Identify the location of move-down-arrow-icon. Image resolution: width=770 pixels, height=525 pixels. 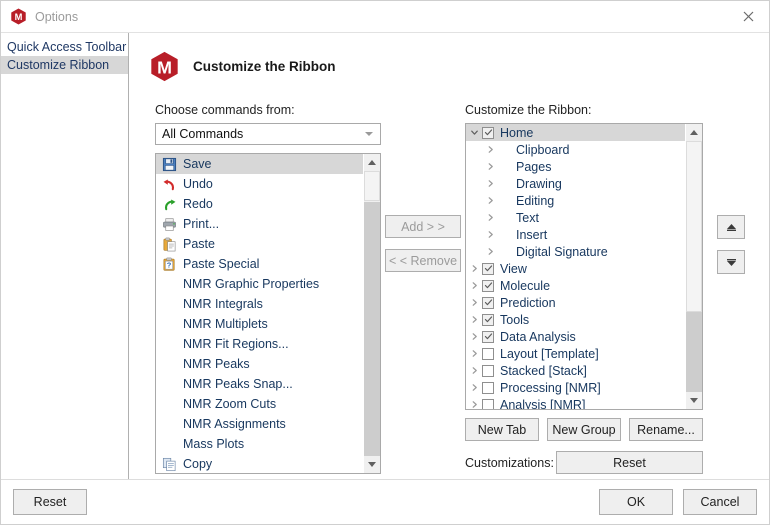
(731, 262).